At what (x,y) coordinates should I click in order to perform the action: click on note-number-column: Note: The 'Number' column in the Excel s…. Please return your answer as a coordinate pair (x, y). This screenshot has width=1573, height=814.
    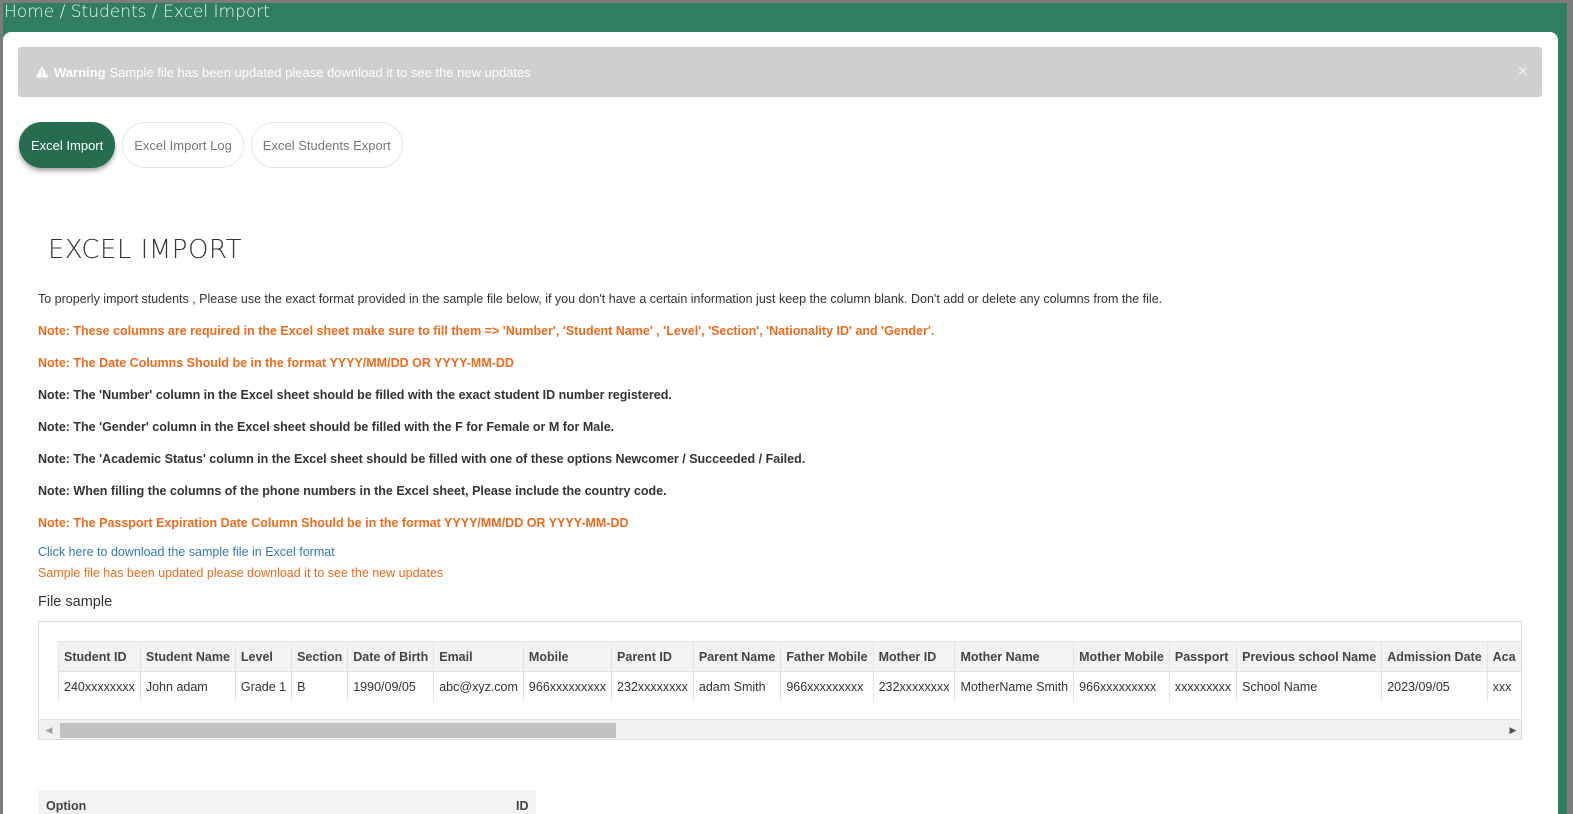
    Looking at the image, I should click on (355, 395).